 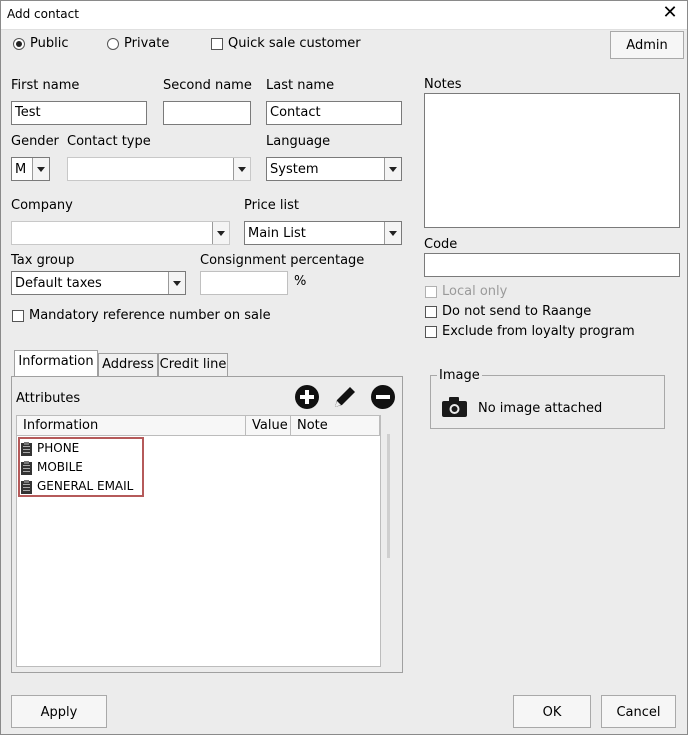 What do you see at coordinates (113, 44) in the screenshot?
I see `private-radio` at bounding box center [113, 44].